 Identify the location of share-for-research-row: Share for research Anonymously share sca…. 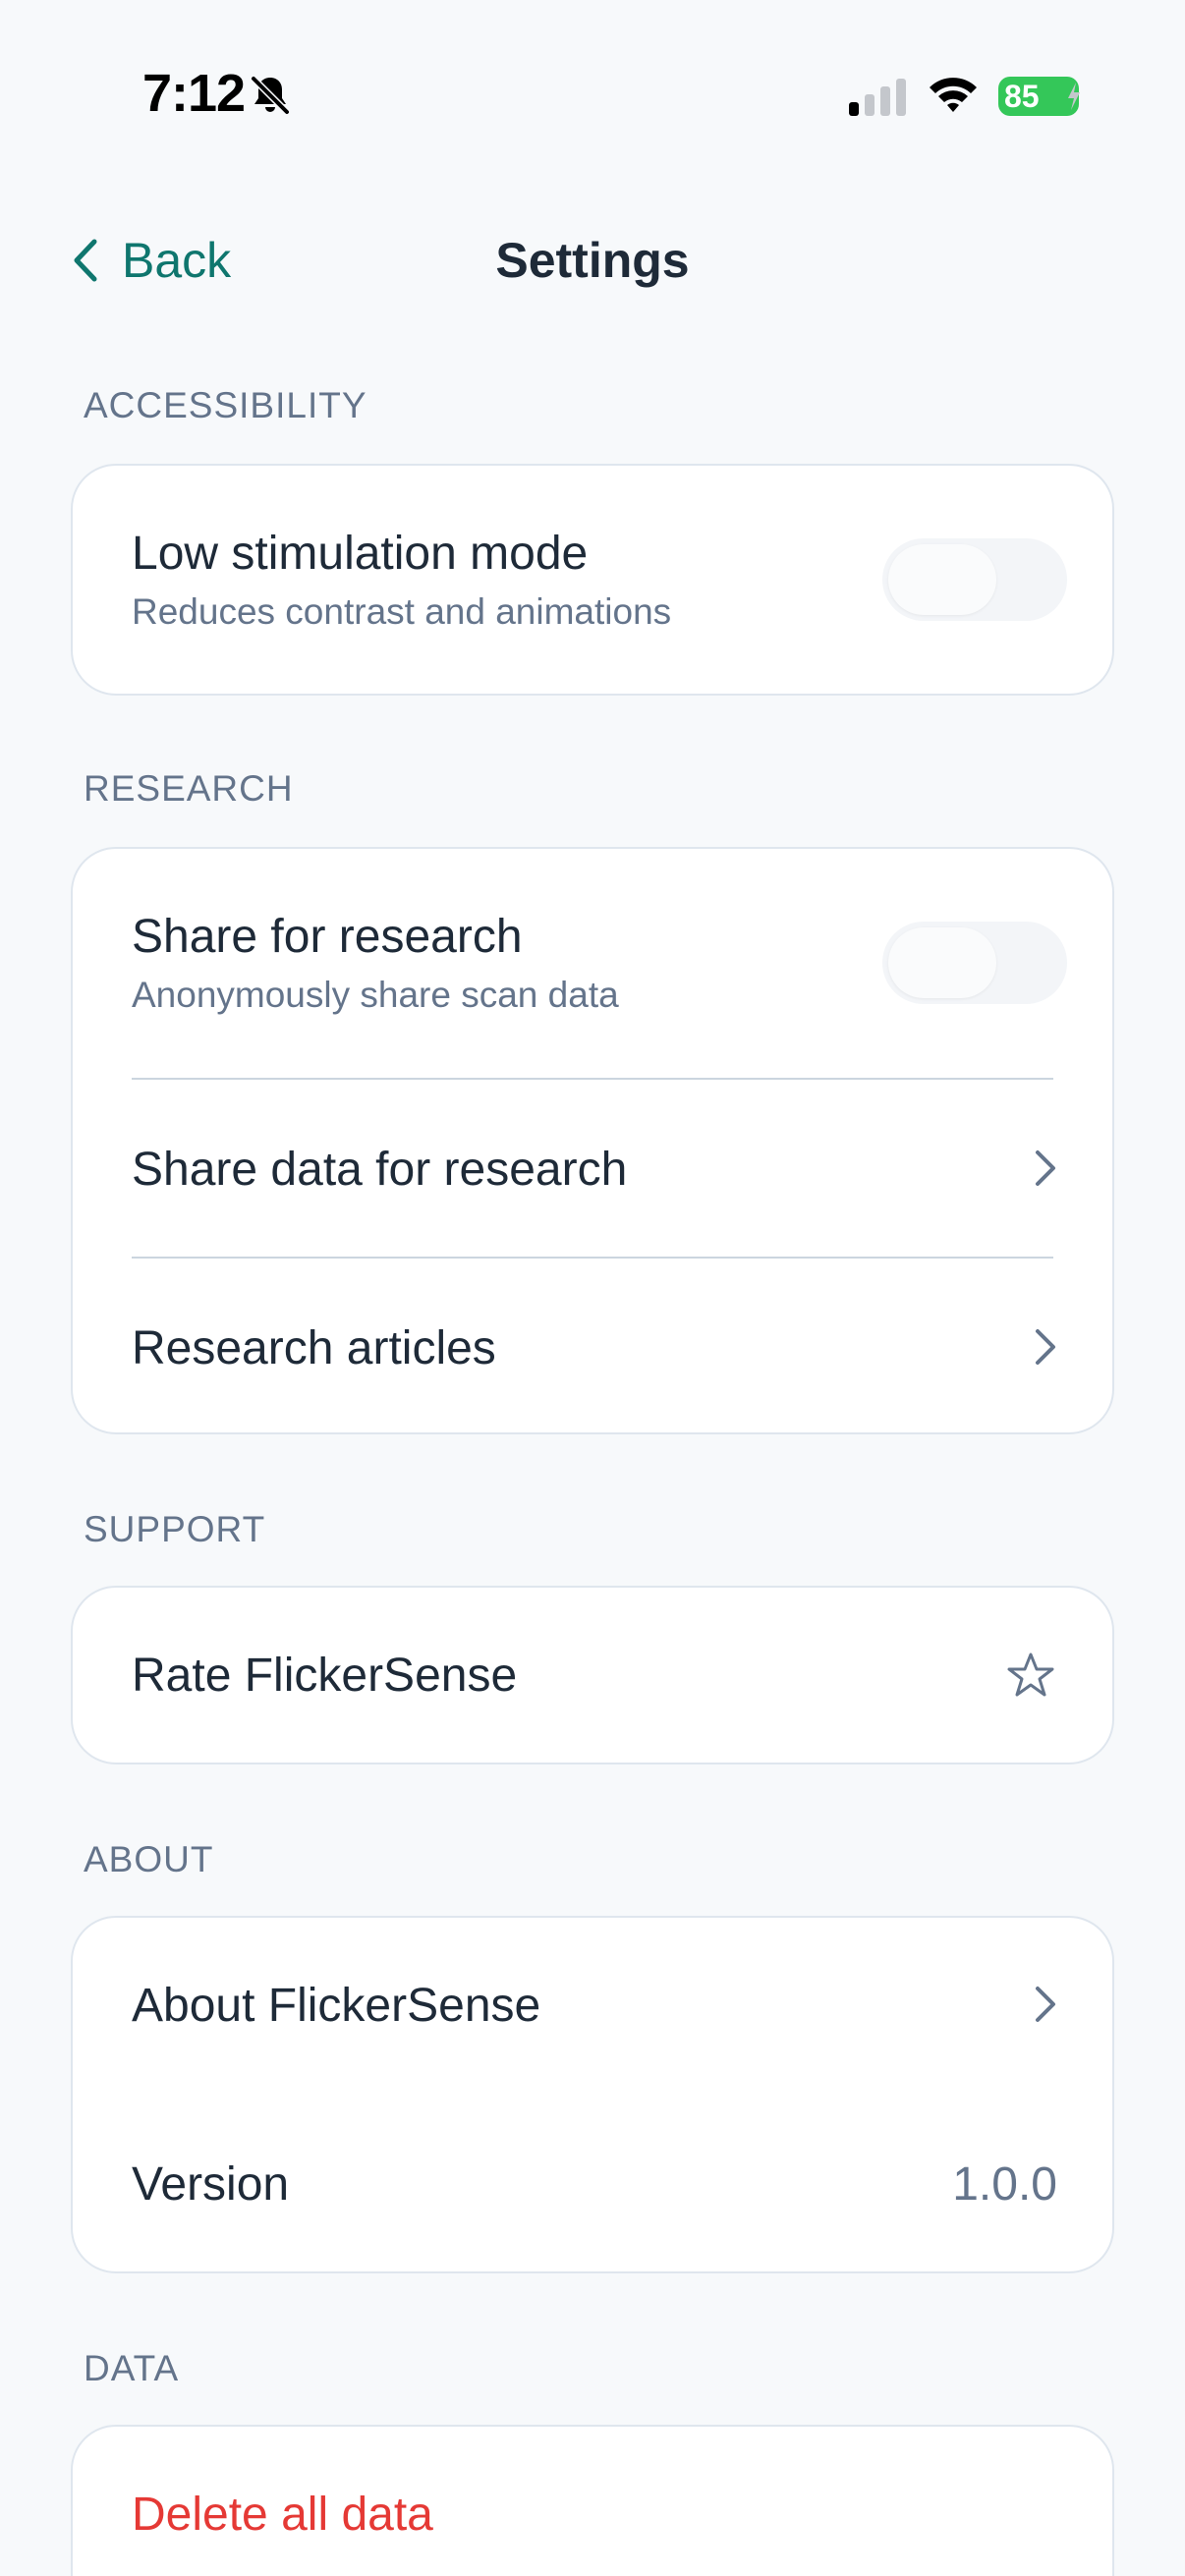
(592, 964).